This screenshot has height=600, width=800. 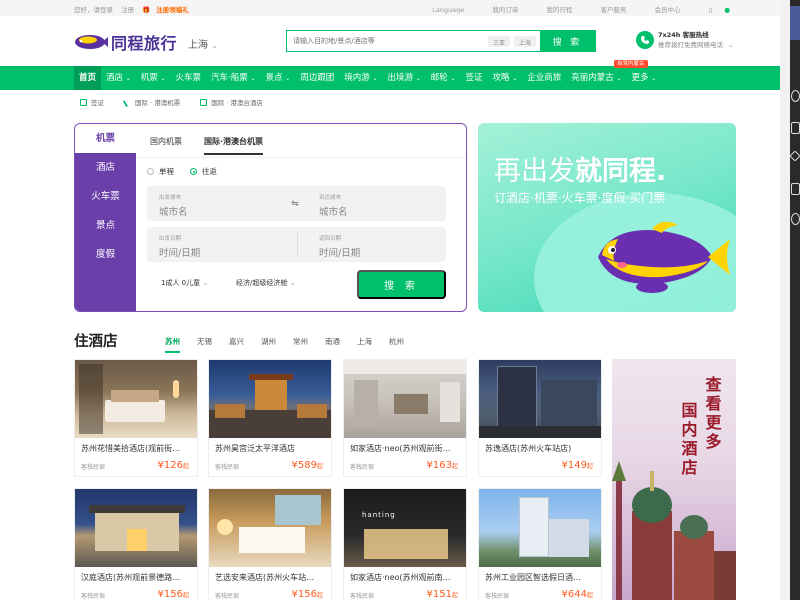 I want to click on smiley-icon, so click(x=795, y=219).